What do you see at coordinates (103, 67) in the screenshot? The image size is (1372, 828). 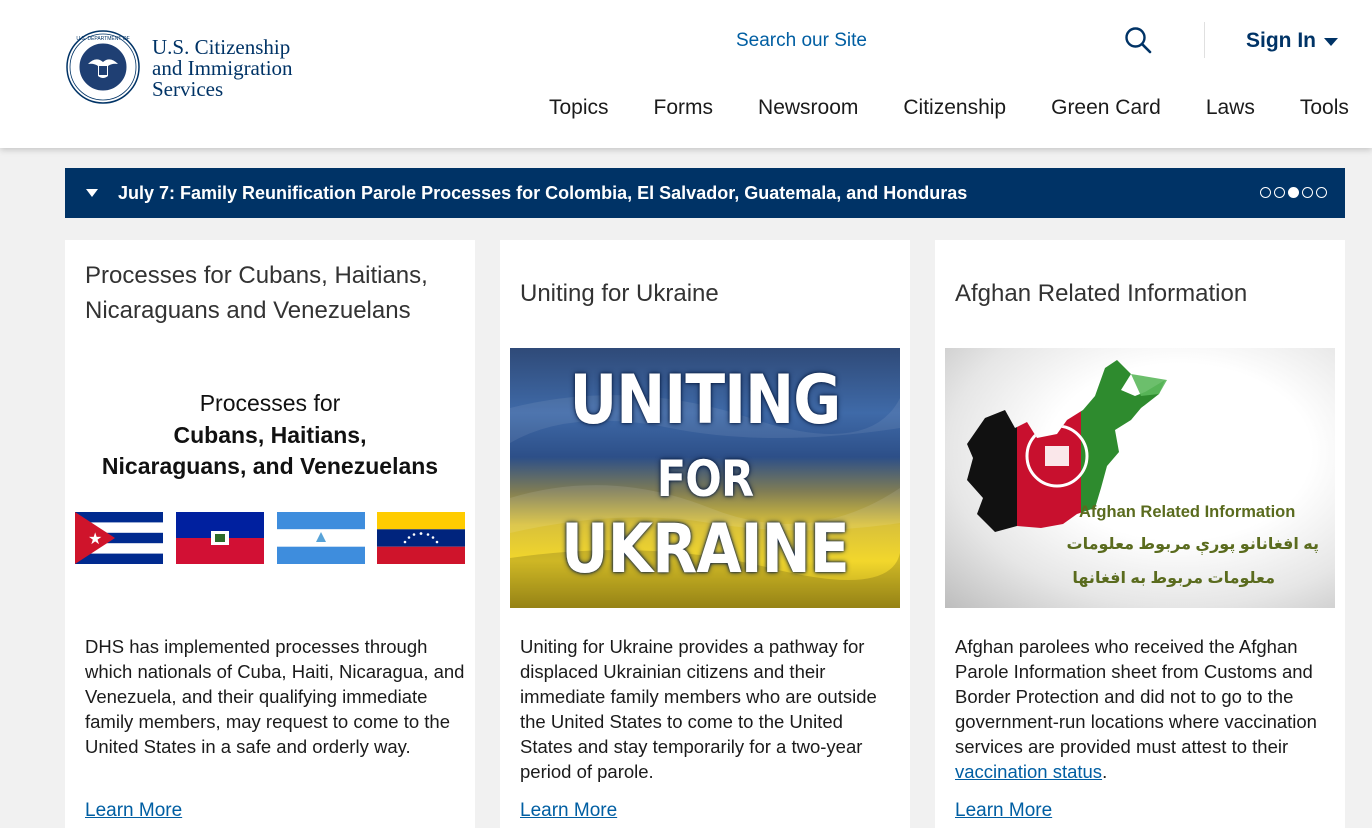 I see `dhs-seal-icon: U.S. DEPARTMENT OF` at bounding box center [103, 67].